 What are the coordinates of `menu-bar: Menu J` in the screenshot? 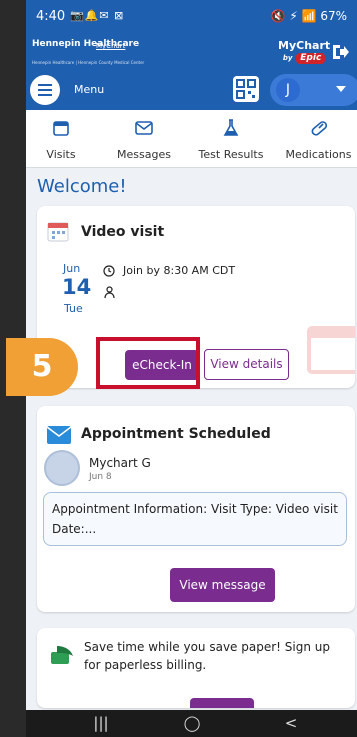 It's located at (191, 90).